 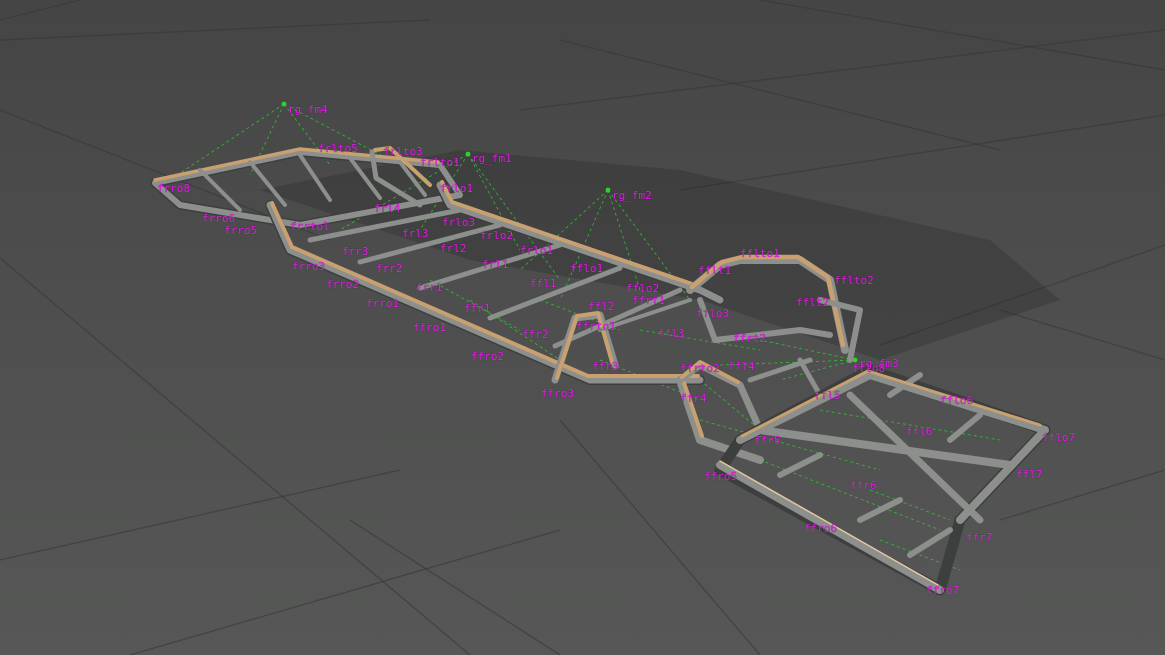 What do you see at coordinates (605, 367) in the screenshot?
I see `node-label: ffr3` at bounding box center [605, 367].